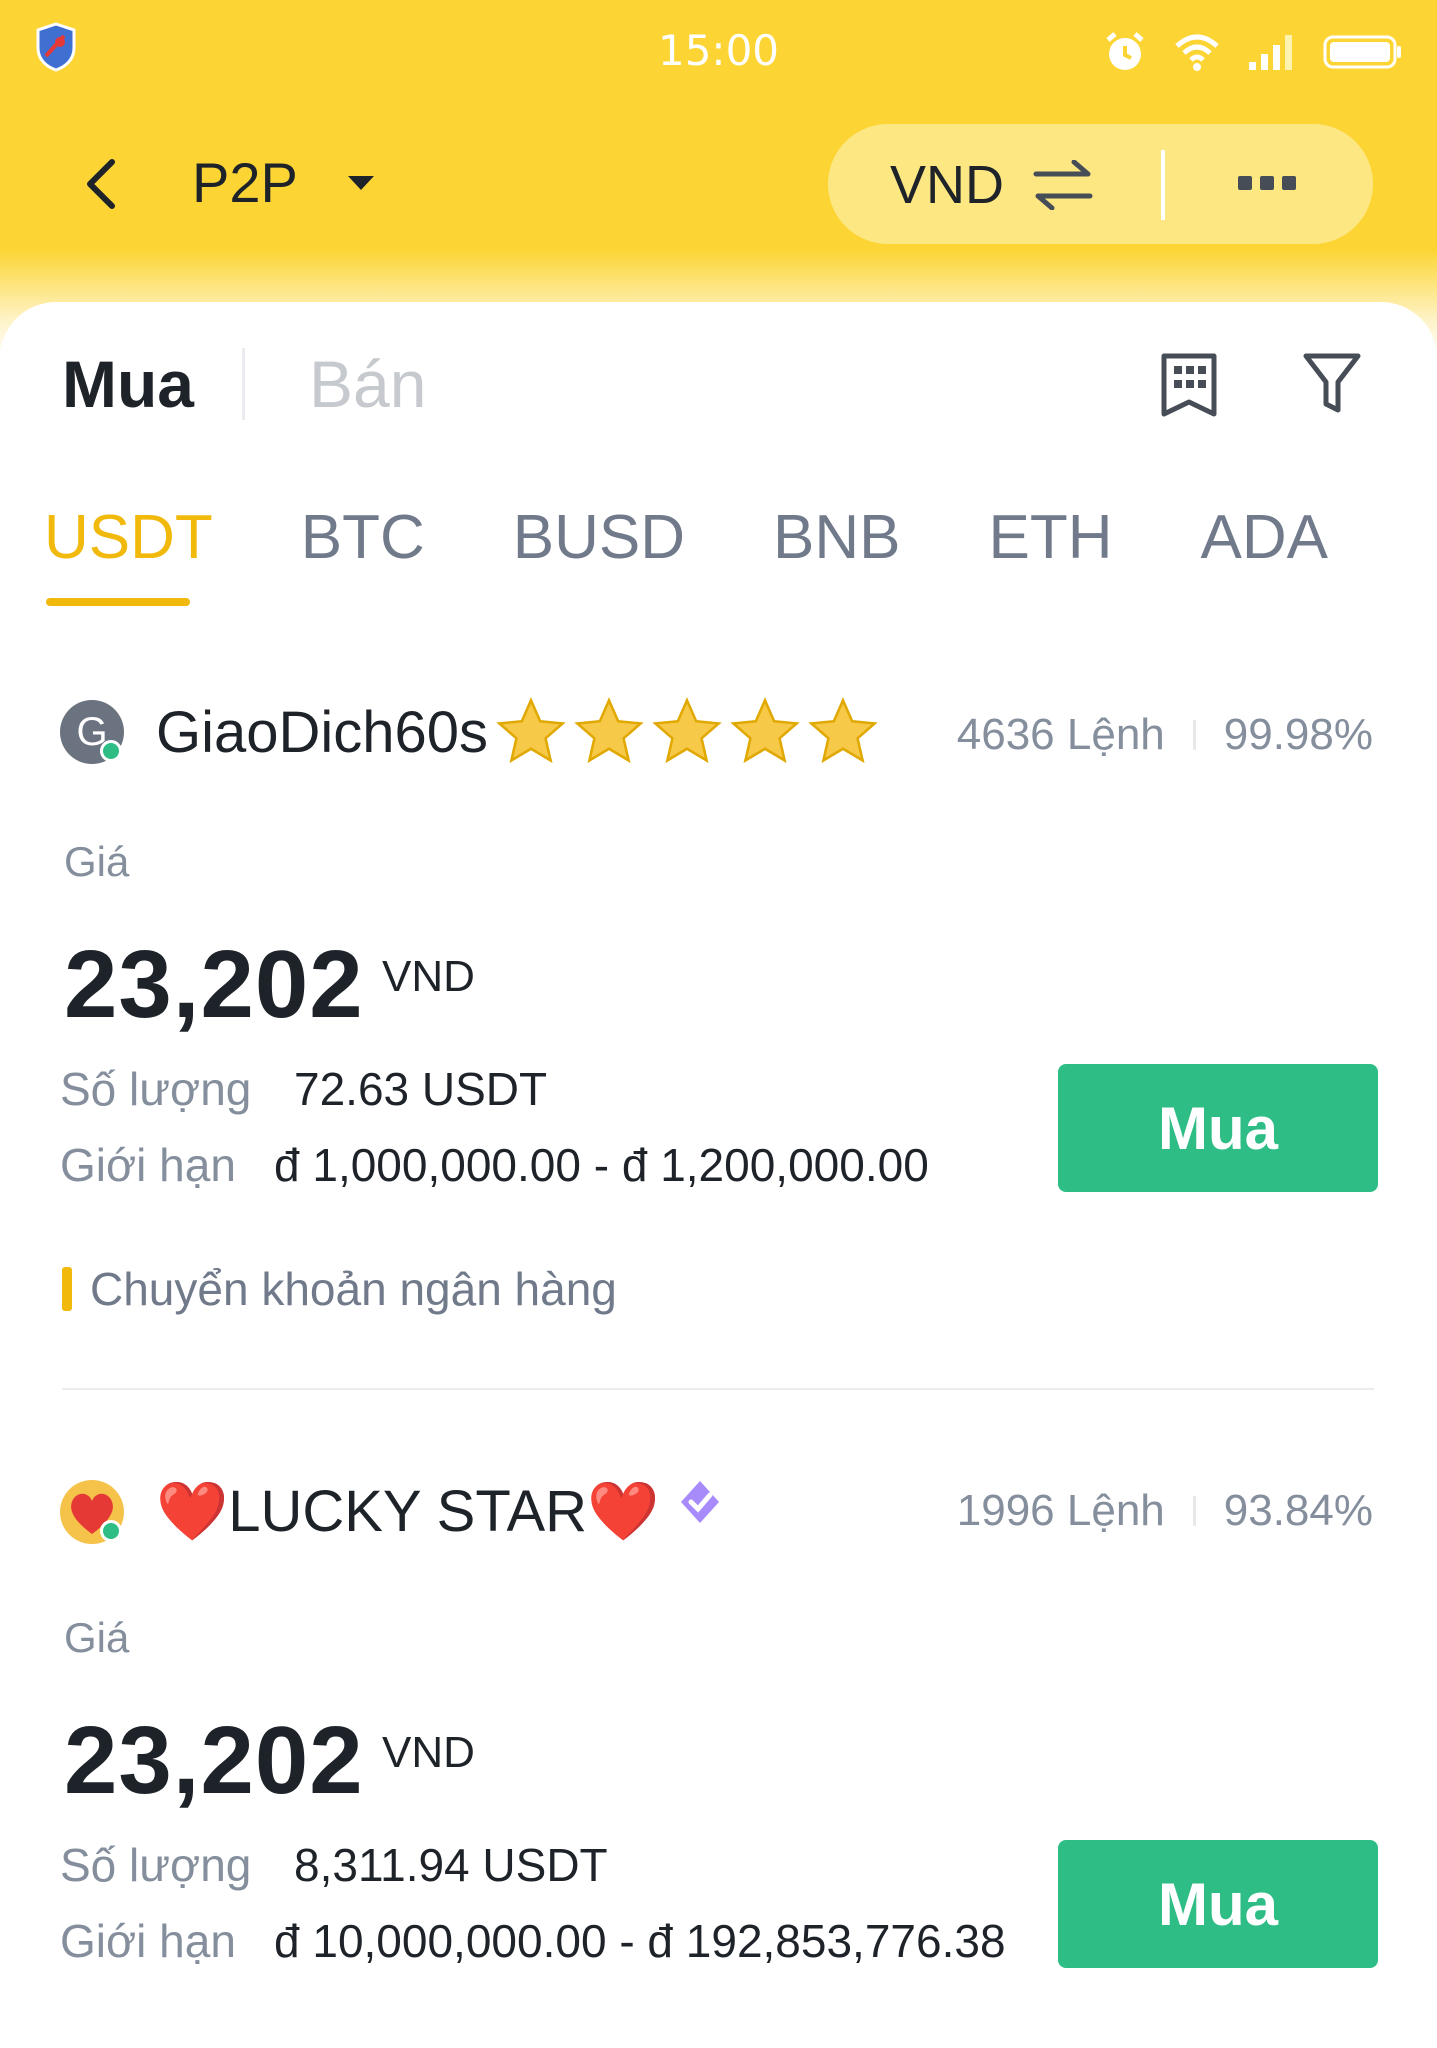  I want to click on completion-rate: 99.98%, so click(1298, 734).